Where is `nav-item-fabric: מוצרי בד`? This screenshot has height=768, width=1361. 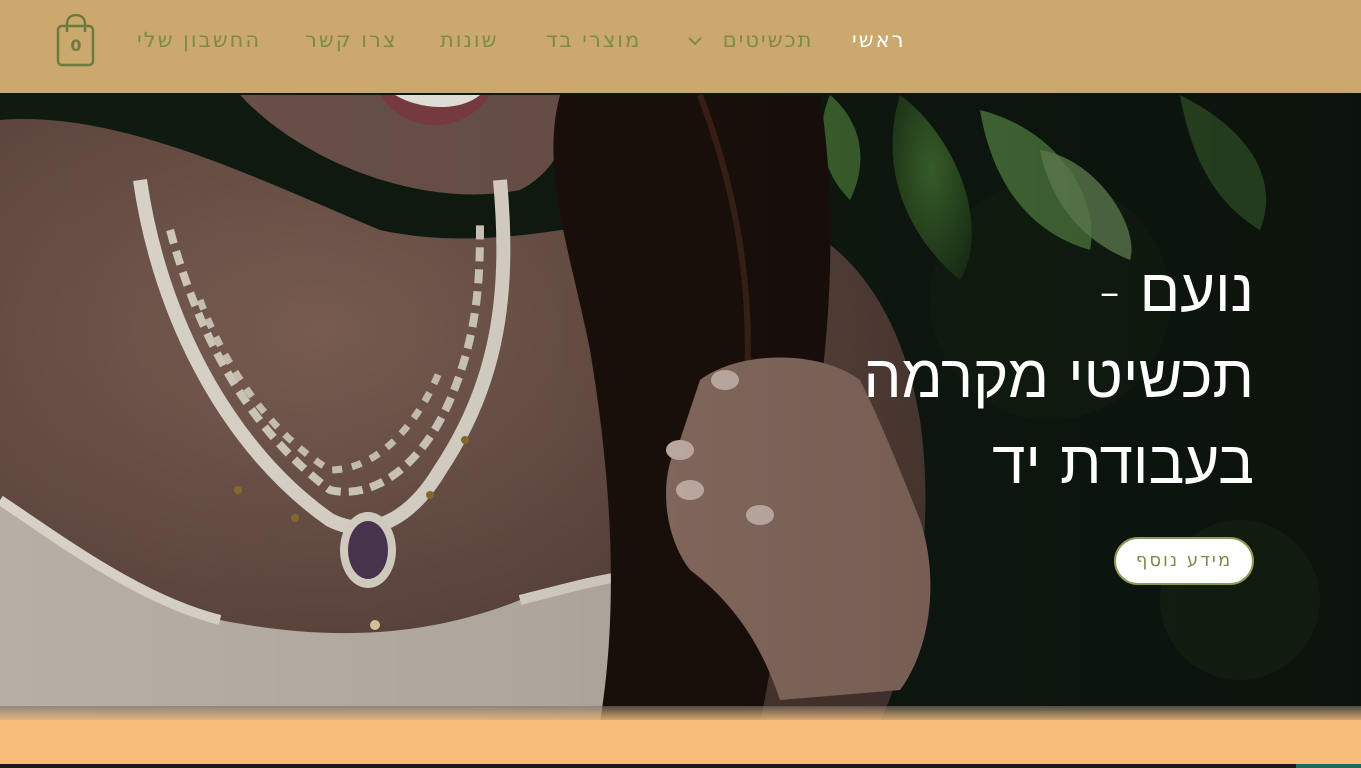
nav-item-fabric: מוצרי בד is located at coordinates (593, 40).